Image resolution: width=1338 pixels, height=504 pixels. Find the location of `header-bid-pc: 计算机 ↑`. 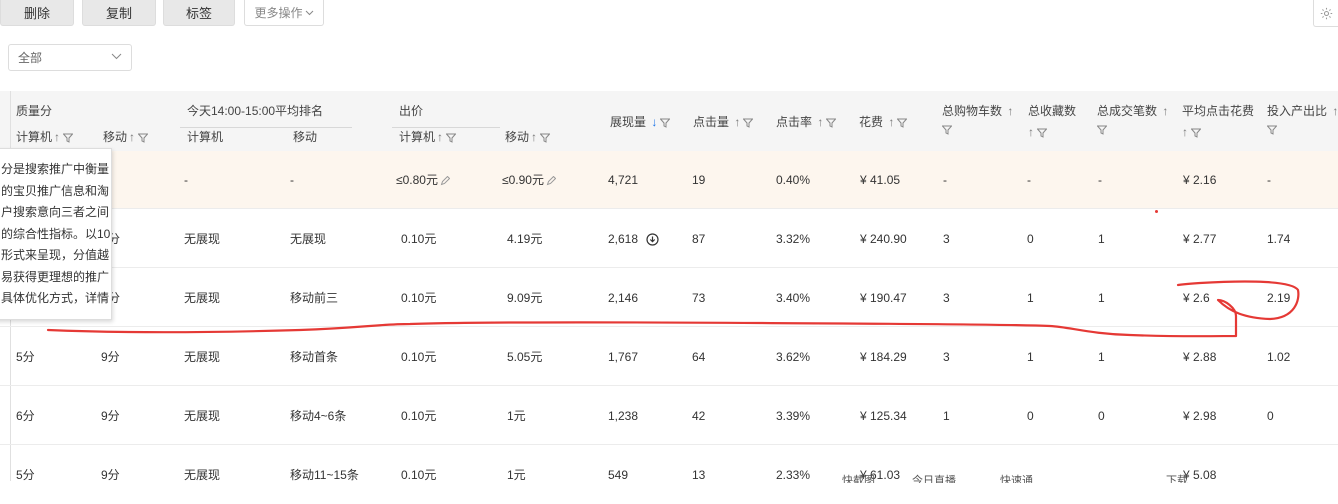

header-bid-pc: 计算机 ↑ is located at coordinates (428, 136).